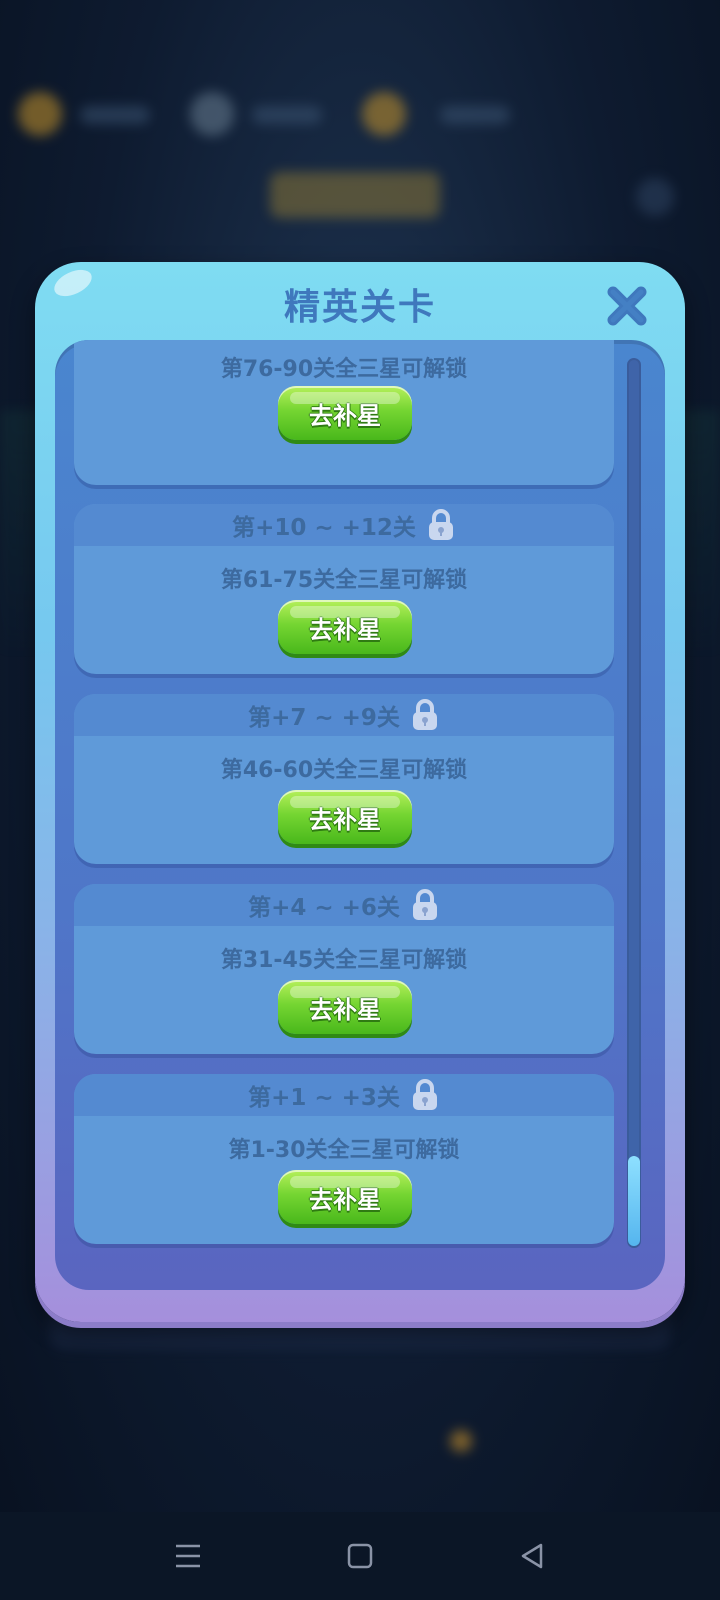 The width and height of the screenshot is (720, 1600). Describe the element at coordinates (634, 803) in the screenshot. I see `scrollbar` at that location.